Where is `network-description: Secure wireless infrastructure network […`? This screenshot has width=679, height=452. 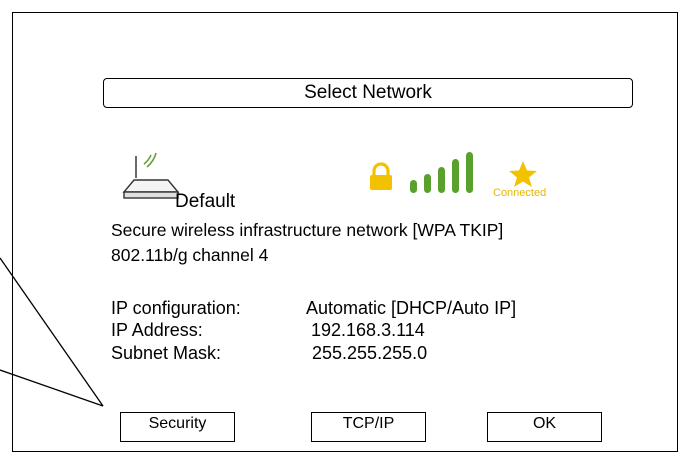
network-description: Secure wireless infrastructure network [… is located at coordinates (307, 230).